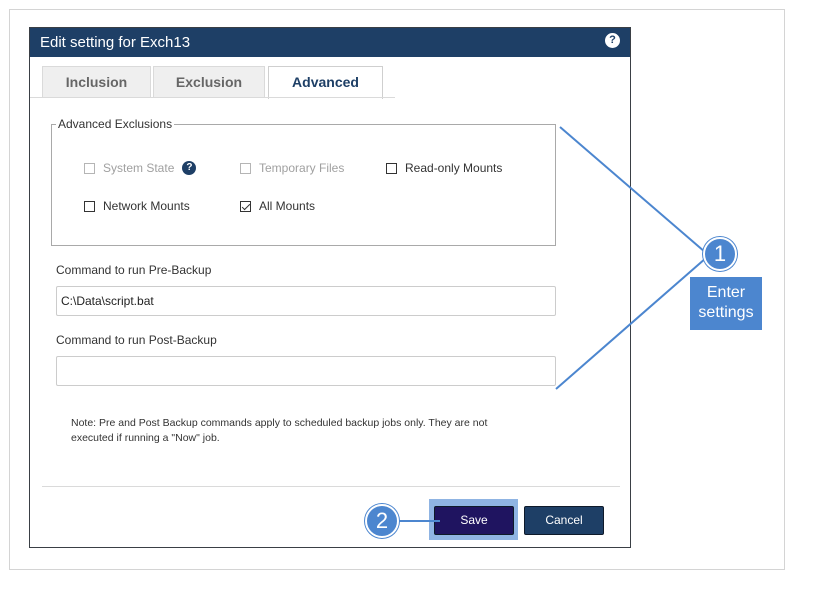  Describe the element at coordinates (564, 520) in the screenshot. I see `cancel-button: Cancel` at that location.